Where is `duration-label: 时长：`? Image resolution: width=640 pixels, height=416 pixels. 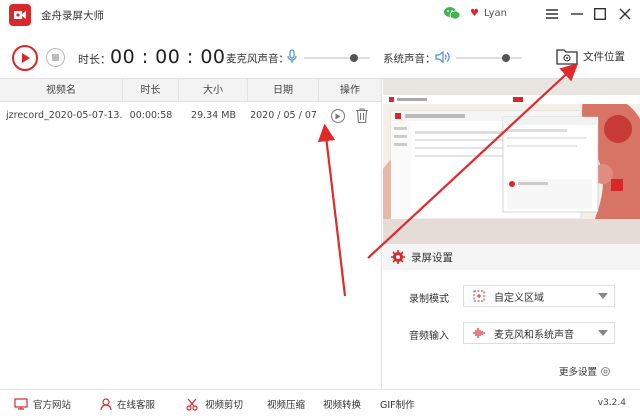 duration-label: 时长： is located at coordinates (94, 59).